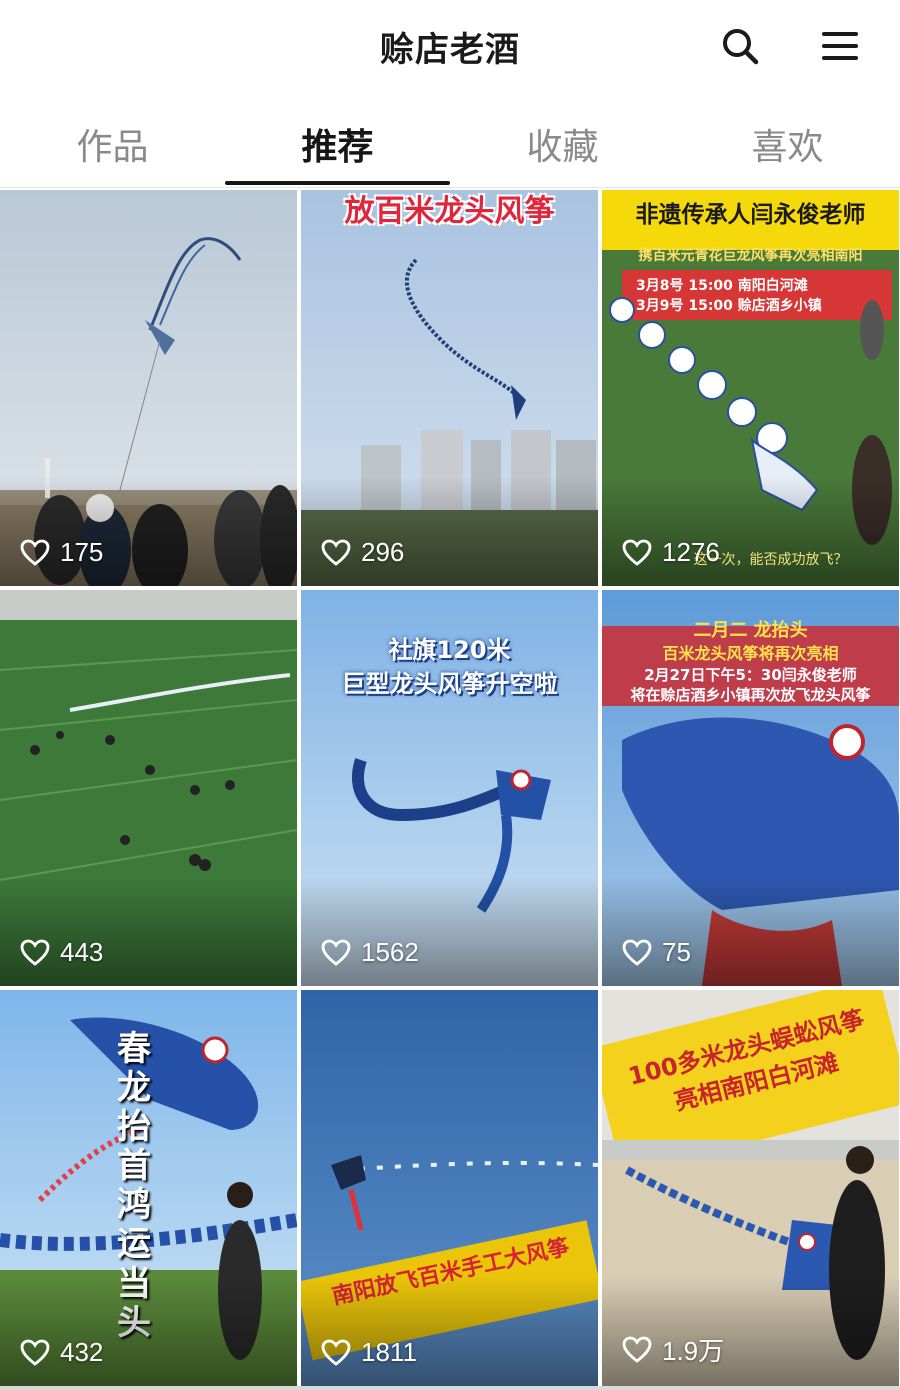 This screenshot has height=1390, width=900. What do you see at coordinates (450, 50) in the screenshot?
I see `page-title: 赊店老酒` at bounding box center [450, 50].